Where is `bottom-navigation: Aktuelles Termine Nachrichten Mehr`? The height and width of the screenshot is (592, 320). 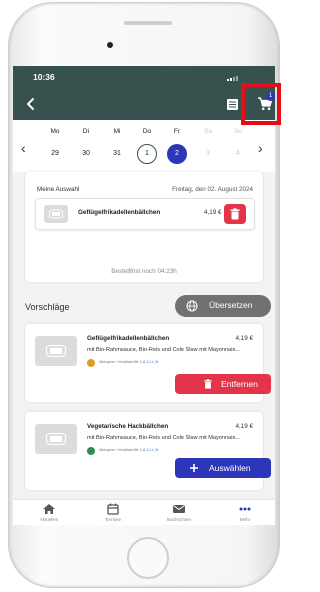 bottom-navigation: Aktuelles Termine Nachrichten Mehr is located at coordinates (144, 512).